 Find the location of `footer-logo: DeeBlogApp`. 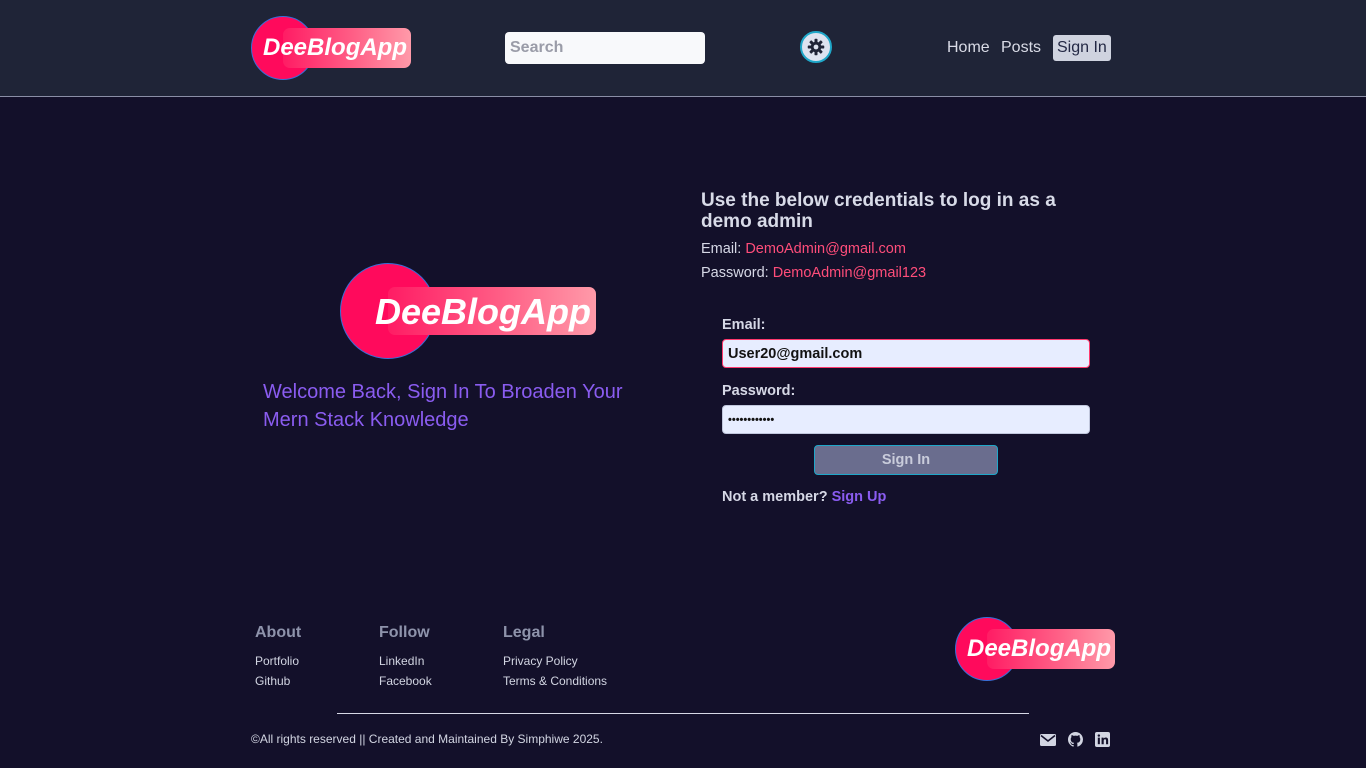

footer-logo: DeeBlogApp is located at coordinates (1035, 649).